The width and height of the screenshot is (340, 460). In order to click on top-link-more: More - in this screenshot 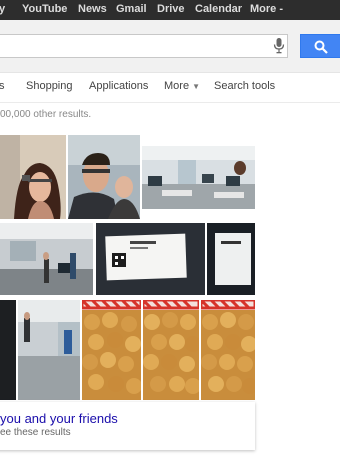, I will do `click(266, 9)`.